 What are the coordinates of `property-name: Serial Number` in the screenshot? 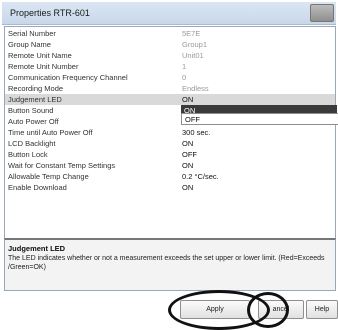 It's located at (32, 33).